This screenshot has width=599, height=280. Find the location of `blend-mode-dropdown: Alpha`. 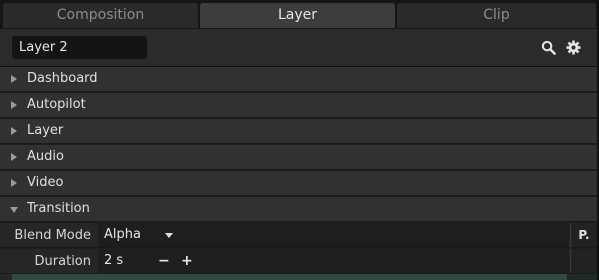

blend-mode-dropdown: Alpha is located at coordinates (333, 235).